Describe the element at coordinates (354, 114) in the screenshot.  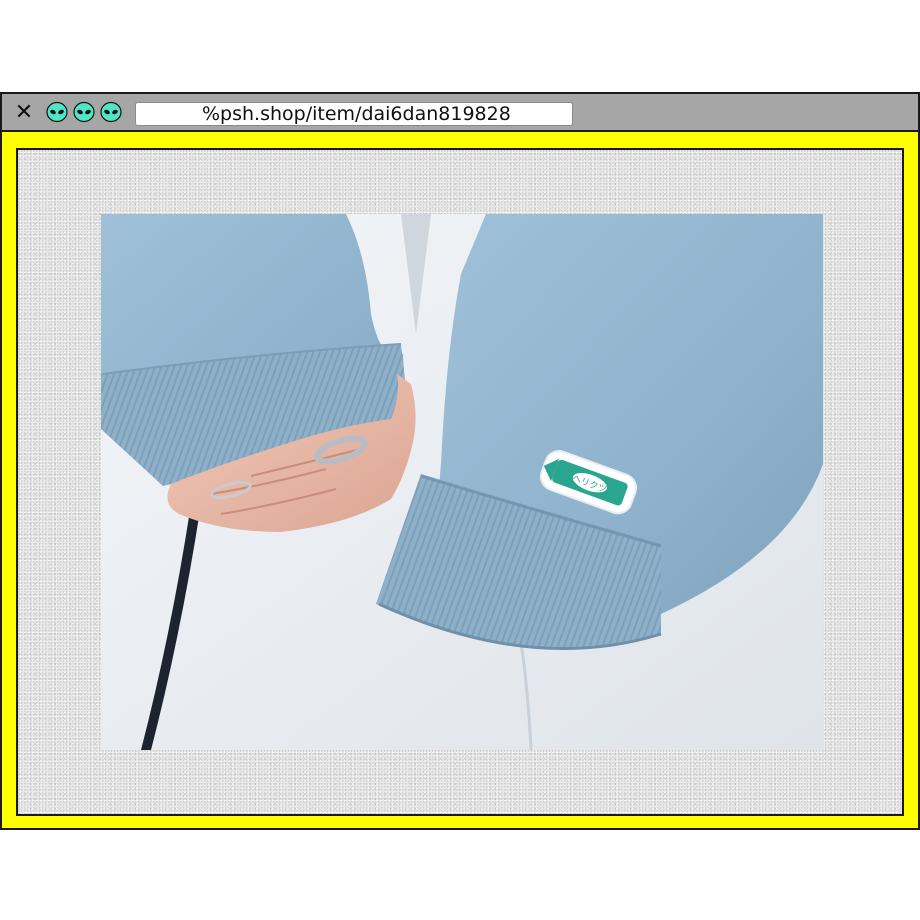
I see `url-bar: %psh.shop/item/dai6dan819828` at that location.